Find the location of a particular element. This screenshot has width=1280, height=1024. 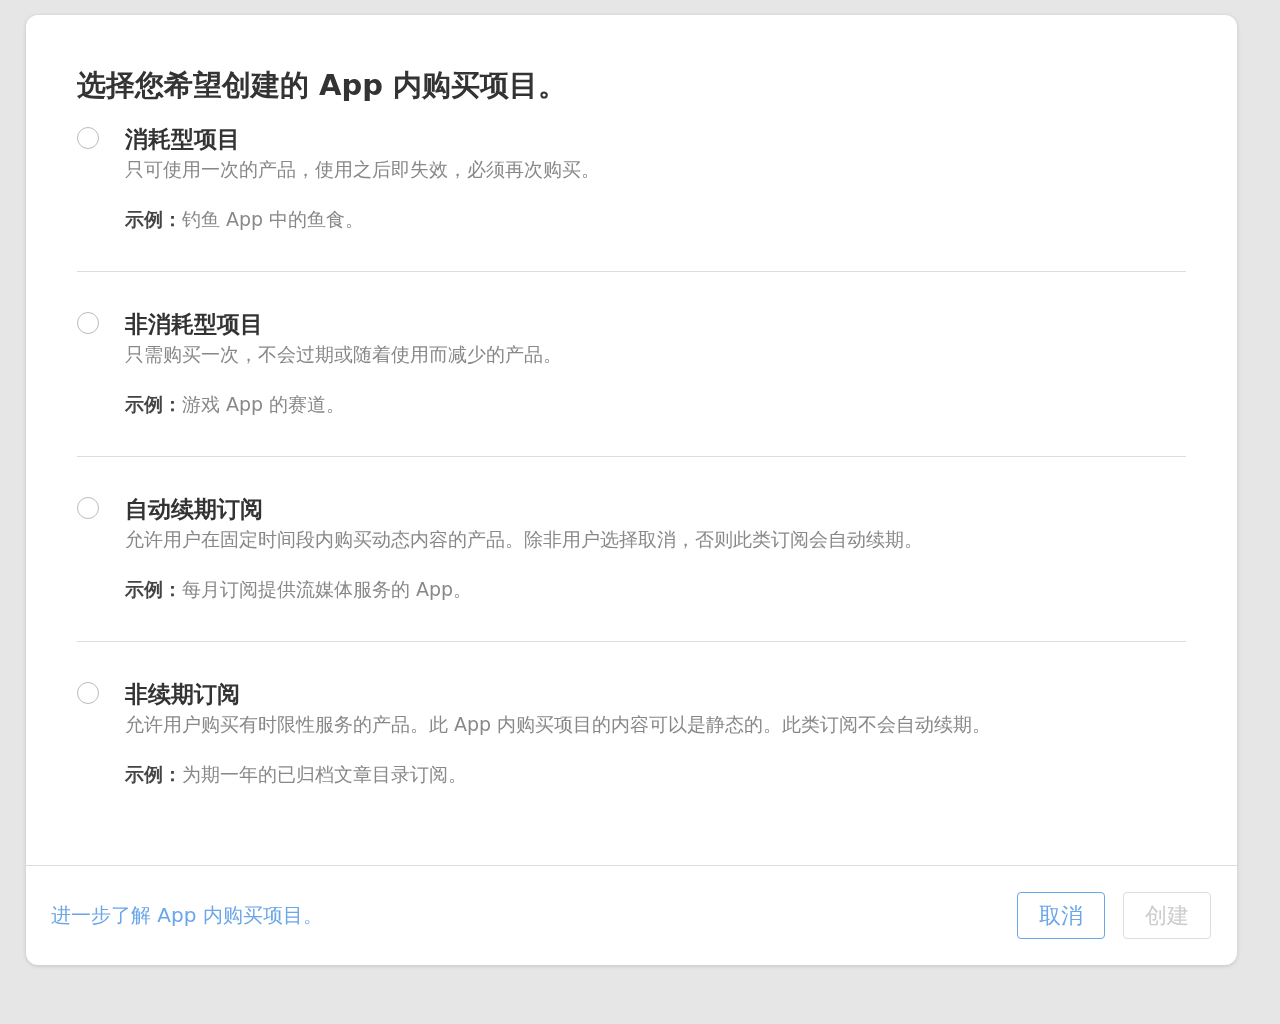

option-label: 非续期订阅 is located at coordinates (183, 694).